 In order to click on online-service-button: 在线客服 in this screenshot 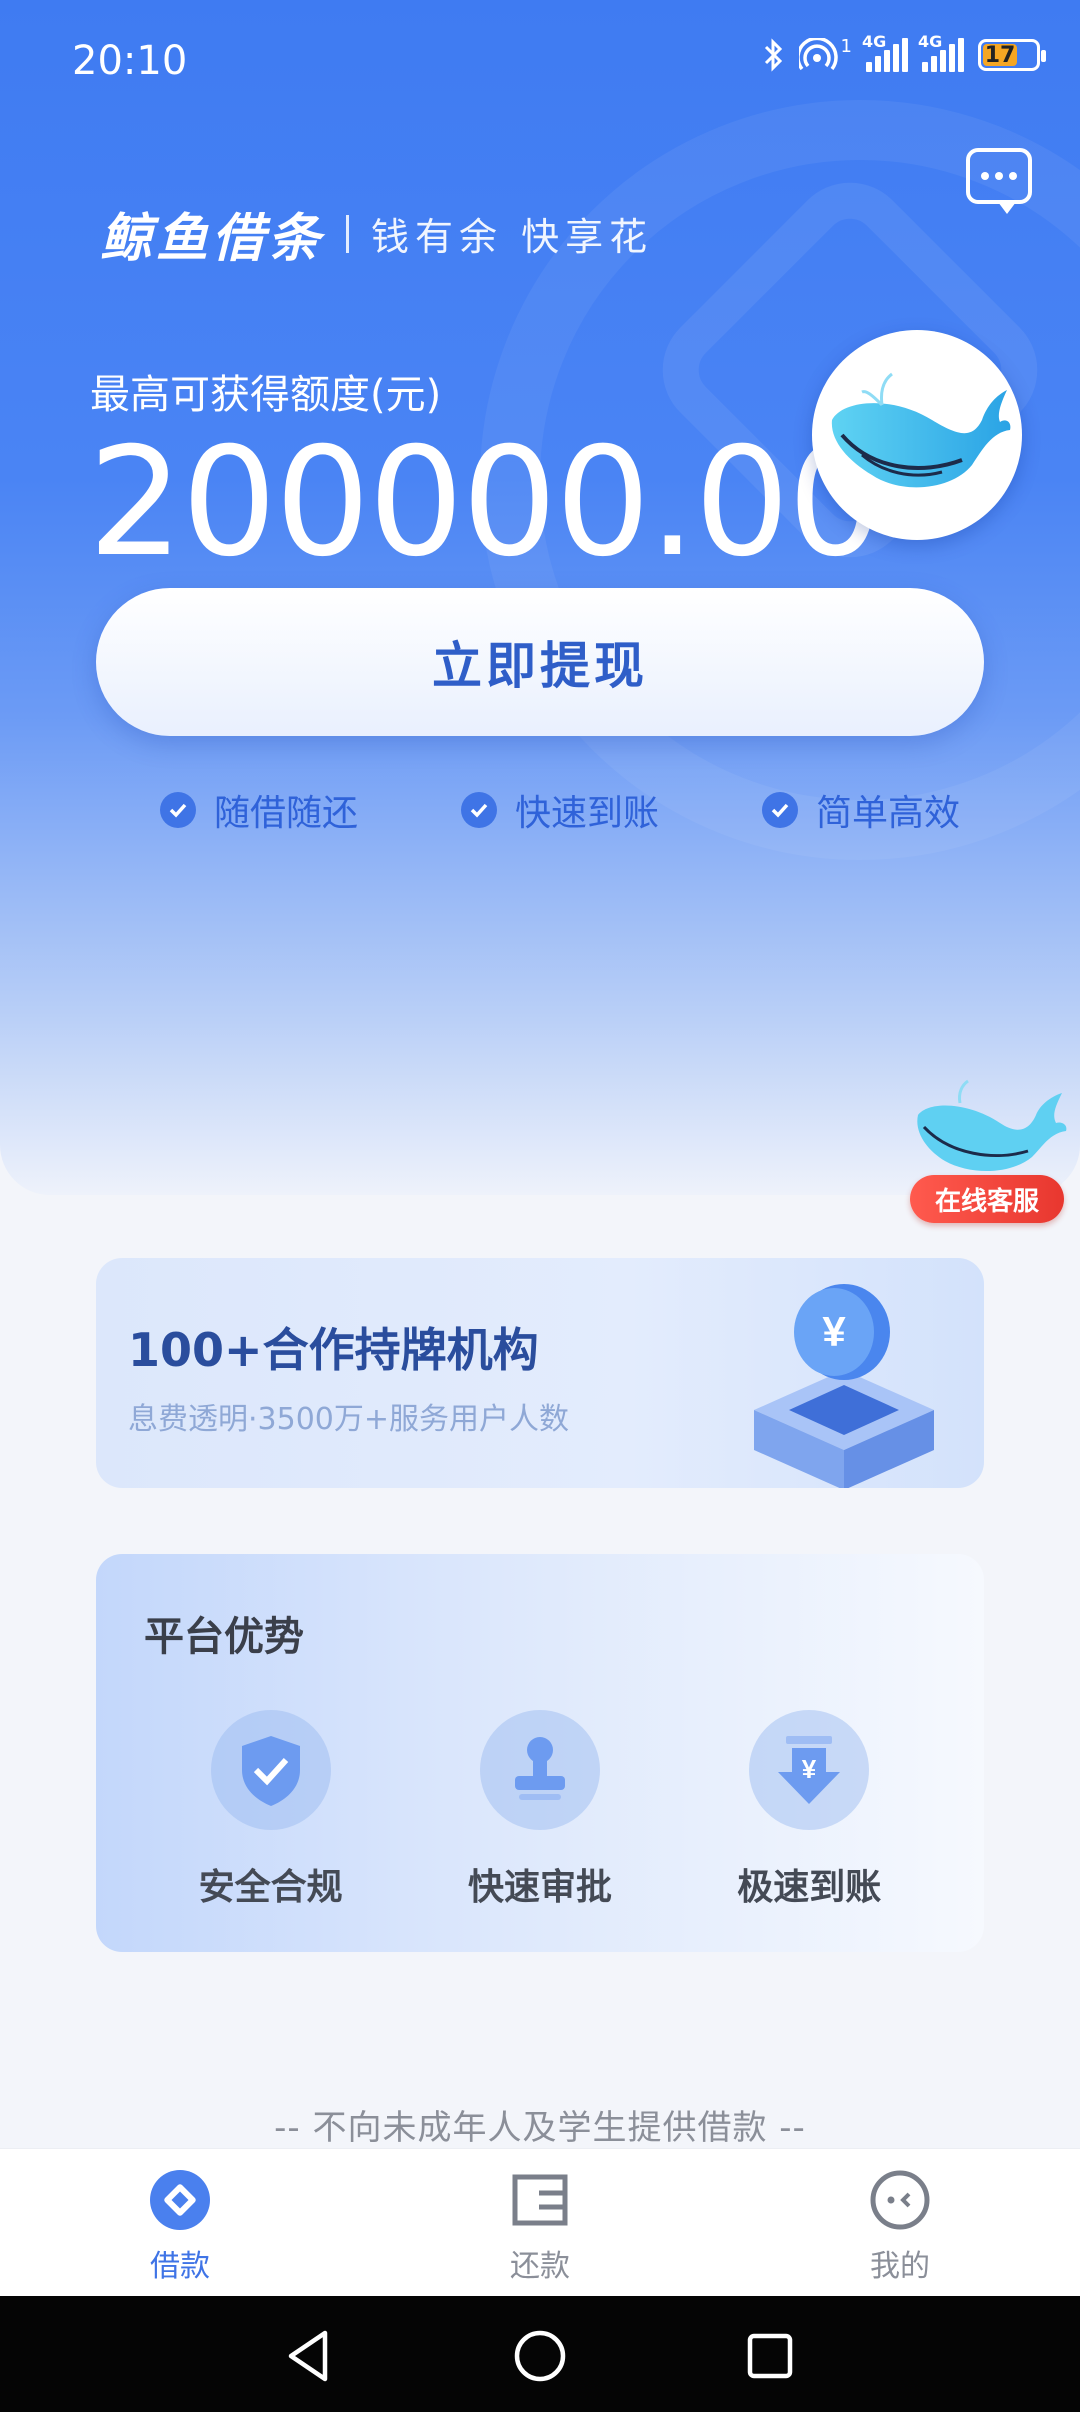, I will do `click(985, 1150)`.